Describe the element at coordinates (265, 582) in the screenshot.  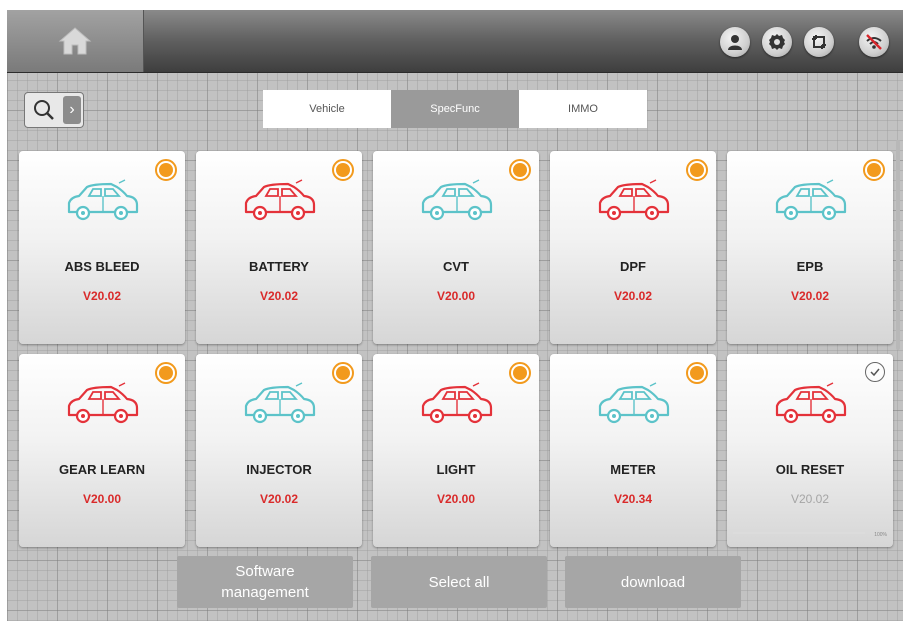
I see `software-management-button: Software management` at that location.